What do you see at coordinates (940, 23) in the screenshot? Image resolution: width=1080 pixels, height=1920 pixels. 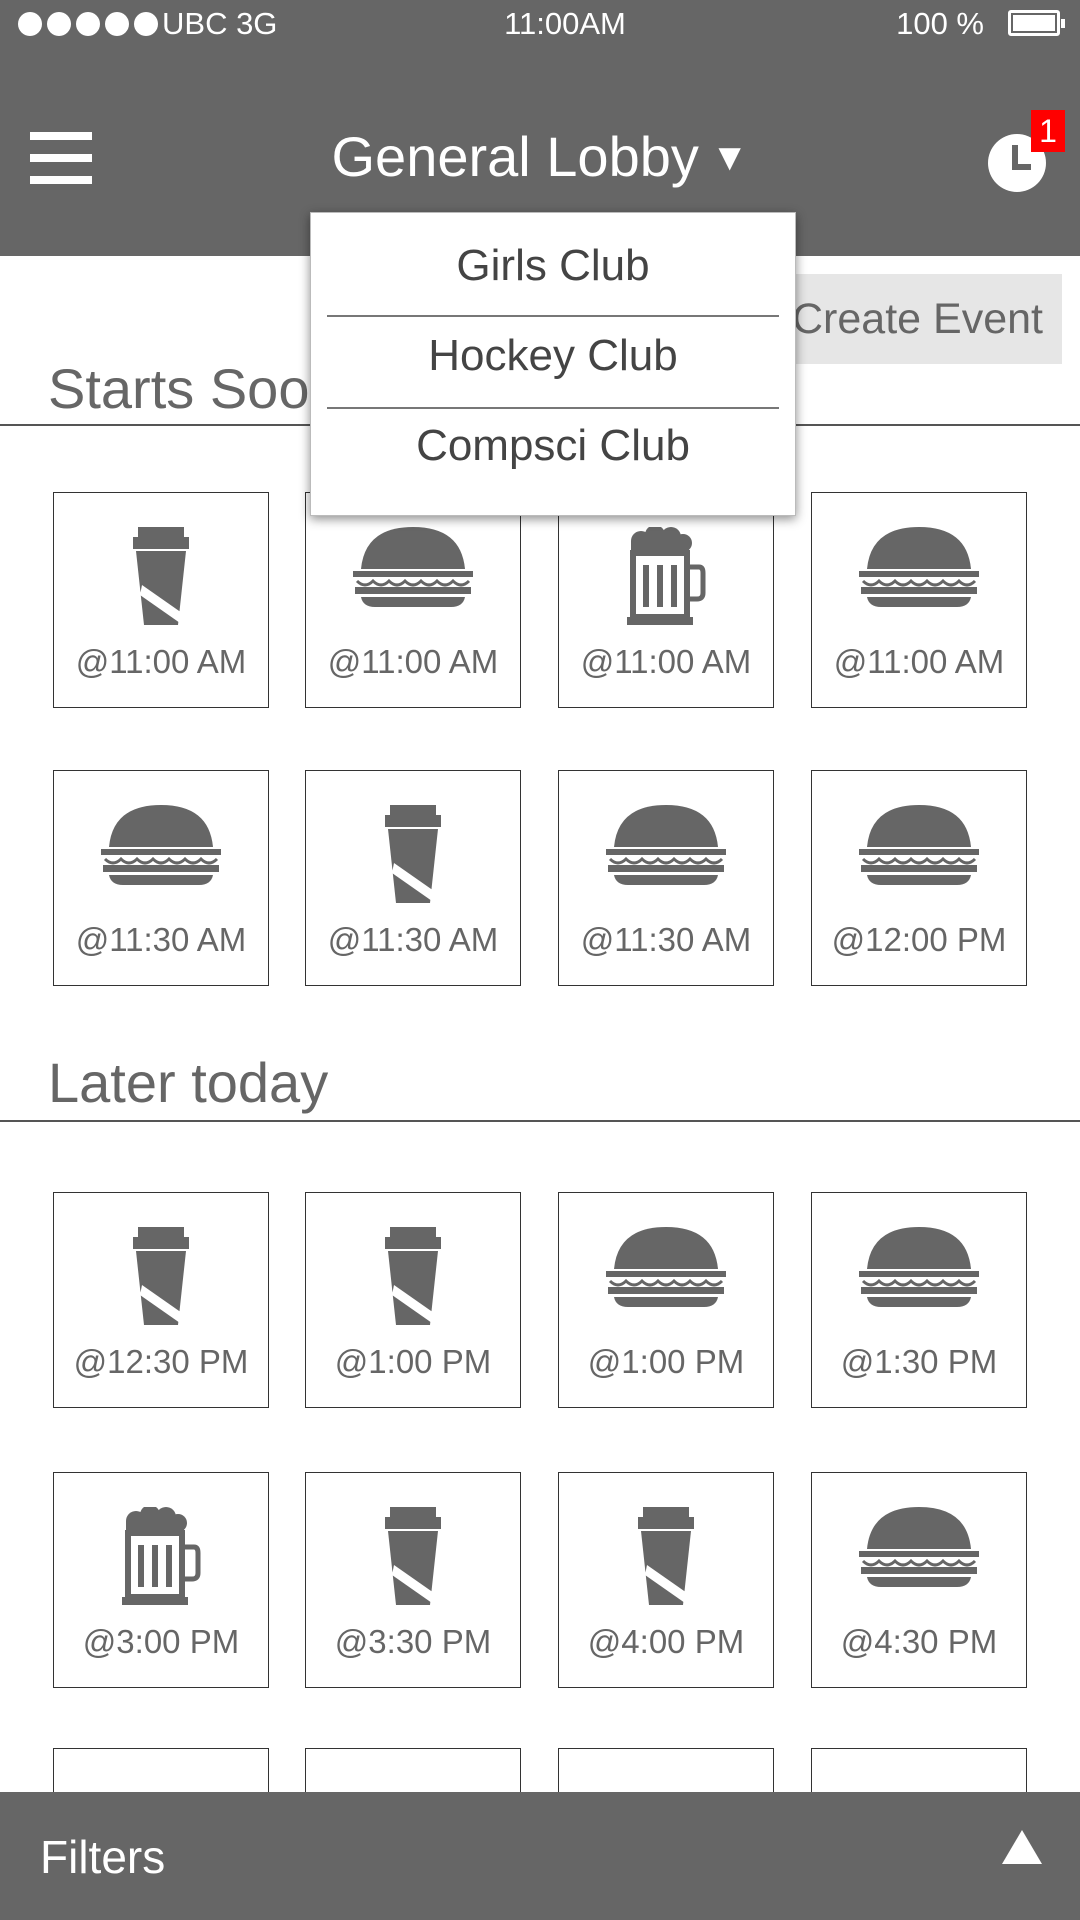 I see `battery-percent: 100 %` at bounding box center [940, 23].